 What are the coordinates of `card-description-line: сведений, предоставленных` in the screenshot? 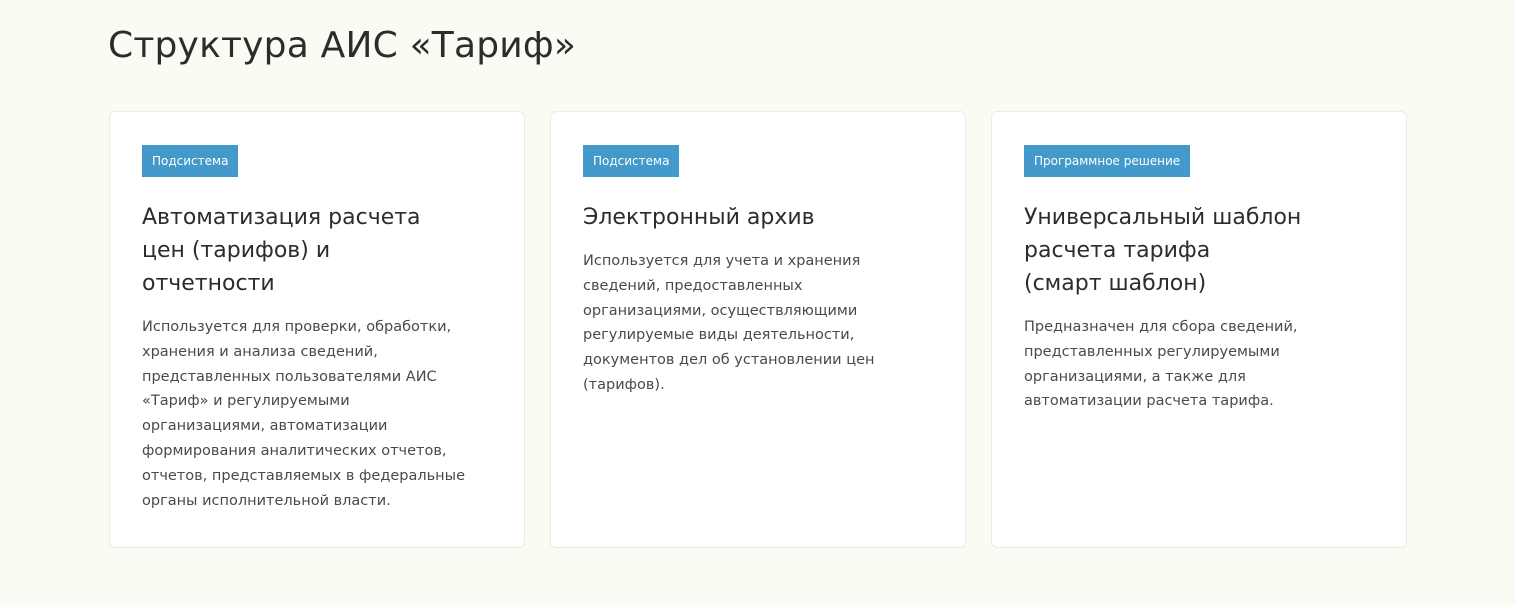 It's located at (693, 285).